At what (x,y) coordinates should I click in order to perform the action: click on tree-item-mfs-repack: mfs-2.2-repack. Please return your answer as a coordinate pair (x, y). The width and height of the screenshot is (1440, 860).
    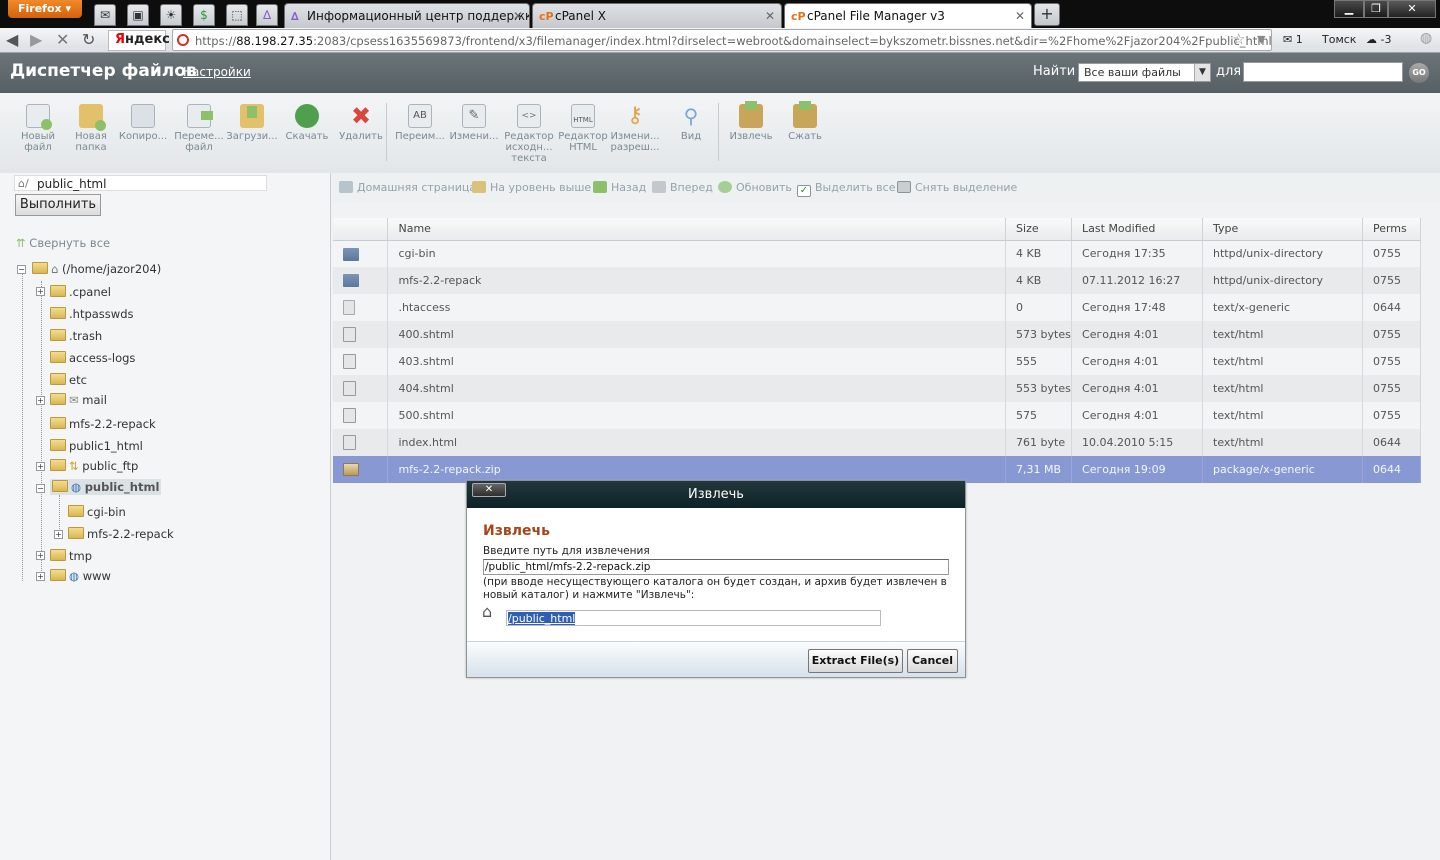
    Looking at the image, I should click on (103, 424).